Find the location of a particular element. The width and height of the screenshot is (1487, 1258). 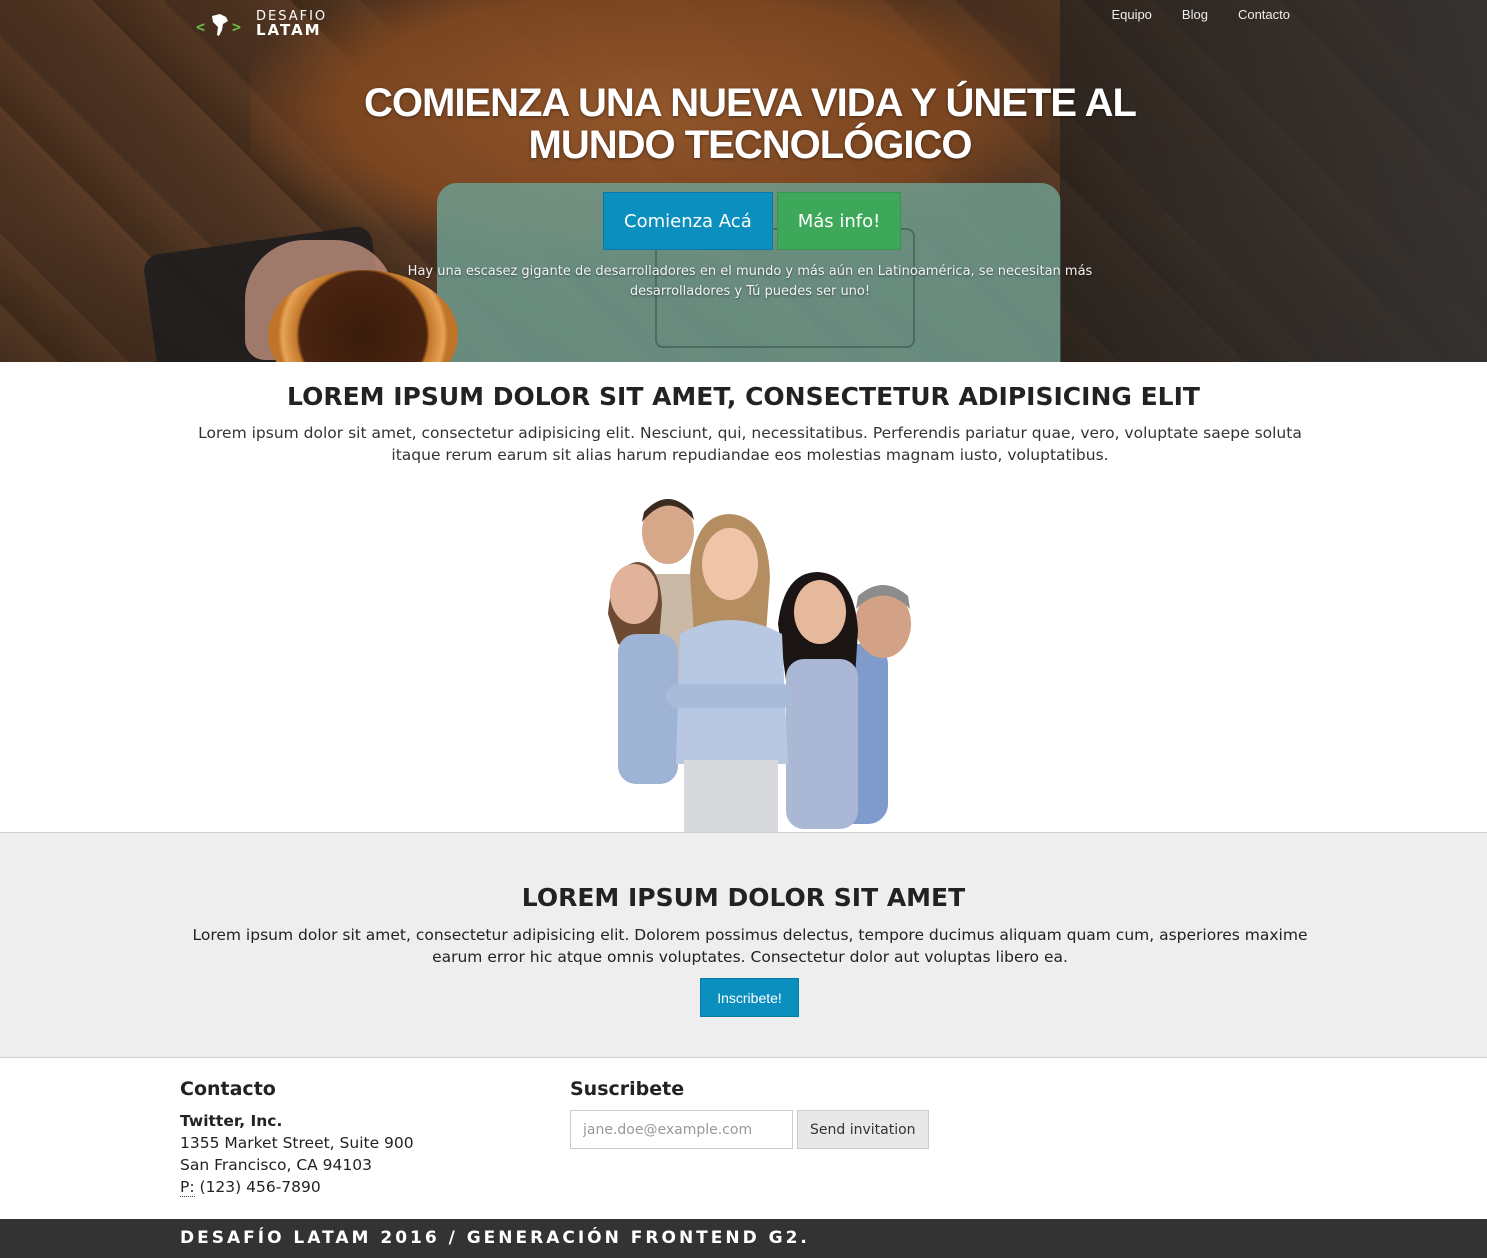

contact-phone: (123) 456-7890 is located at coordinates (260, 1187).